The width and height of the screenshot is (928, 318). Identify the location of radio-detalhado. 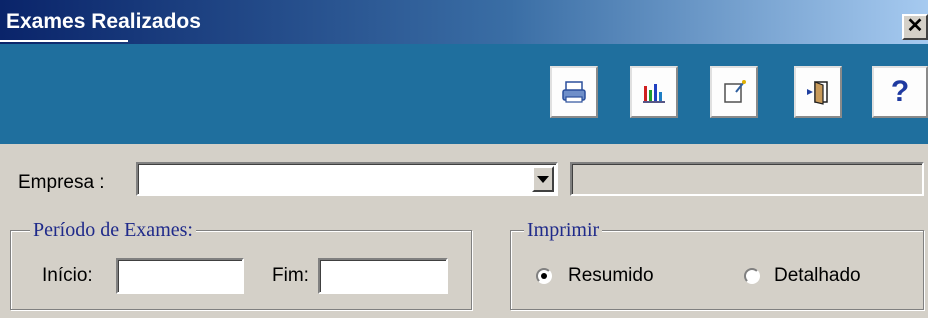
(752, 276).